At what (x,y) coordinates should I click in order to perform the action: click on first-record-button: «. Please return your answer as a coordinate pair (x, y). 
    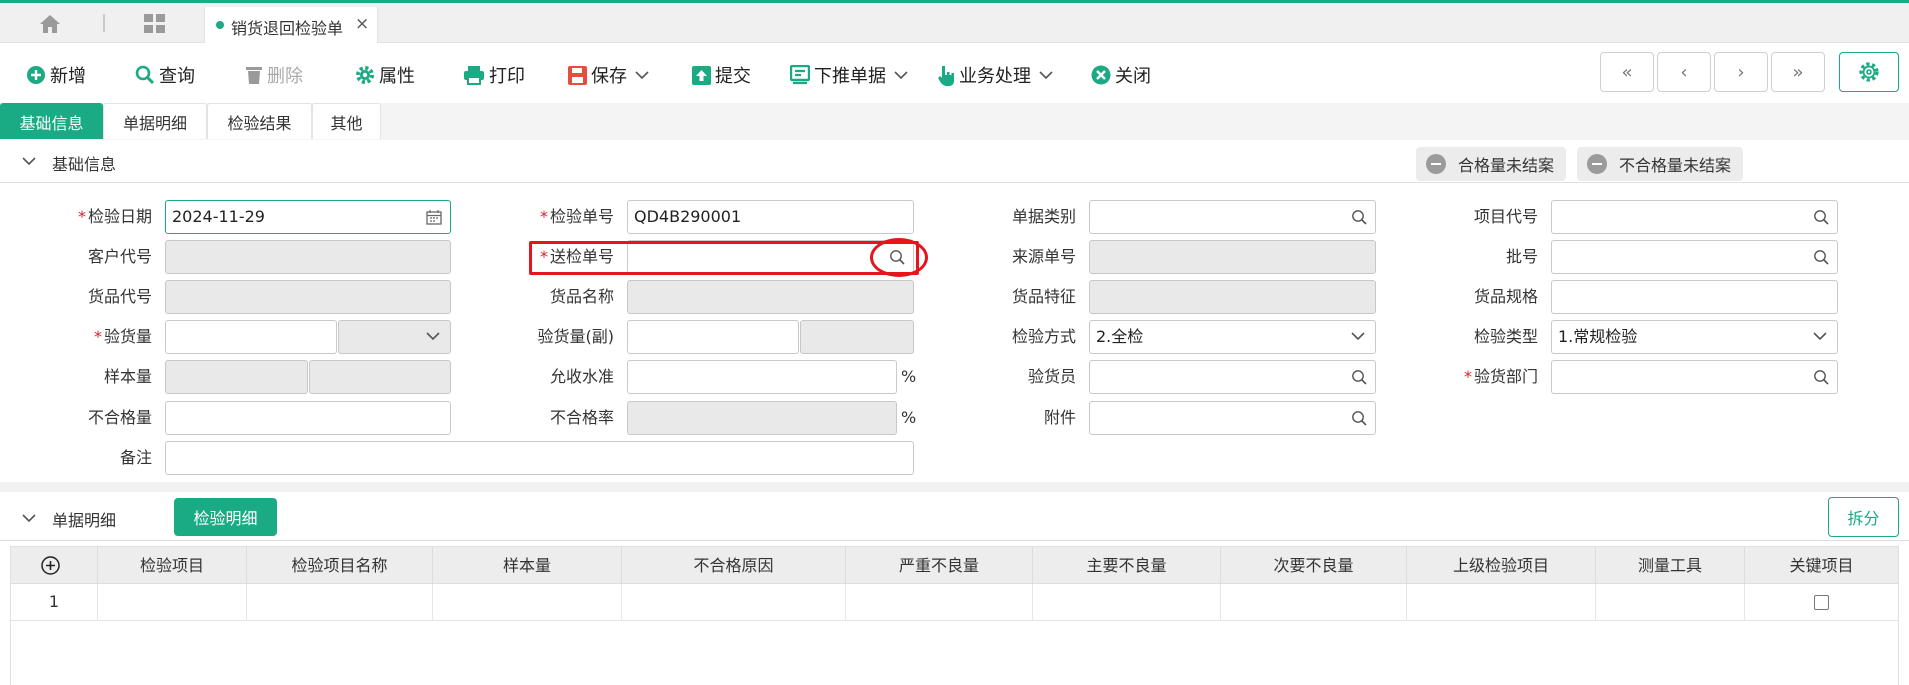
    Looking at the image, I should click on (1627, 72).